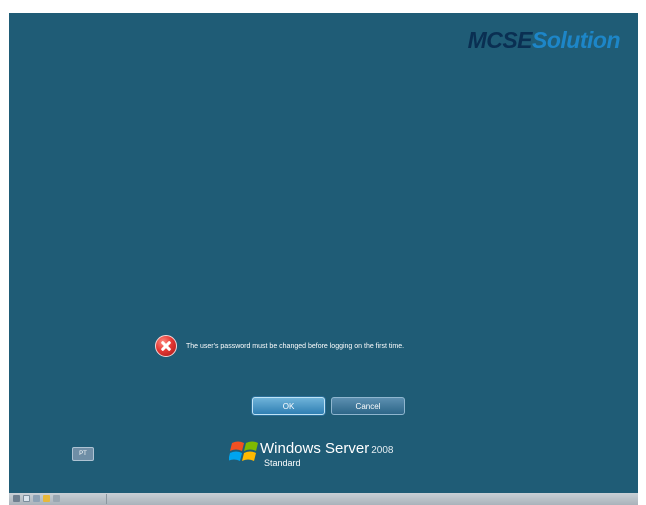 The width and height of the screenshot is (646, 505). Describe the element at coordinates (106, 499) in the screenshot. I see `taskbar-separator` at that location.